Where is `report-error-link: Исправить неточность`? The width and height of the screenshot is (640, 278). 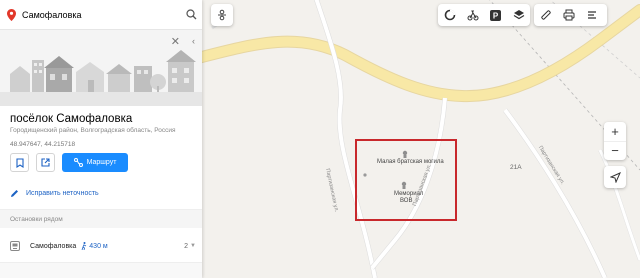
report-error-link: Исправить неточность is located at coordinates (54, 193).